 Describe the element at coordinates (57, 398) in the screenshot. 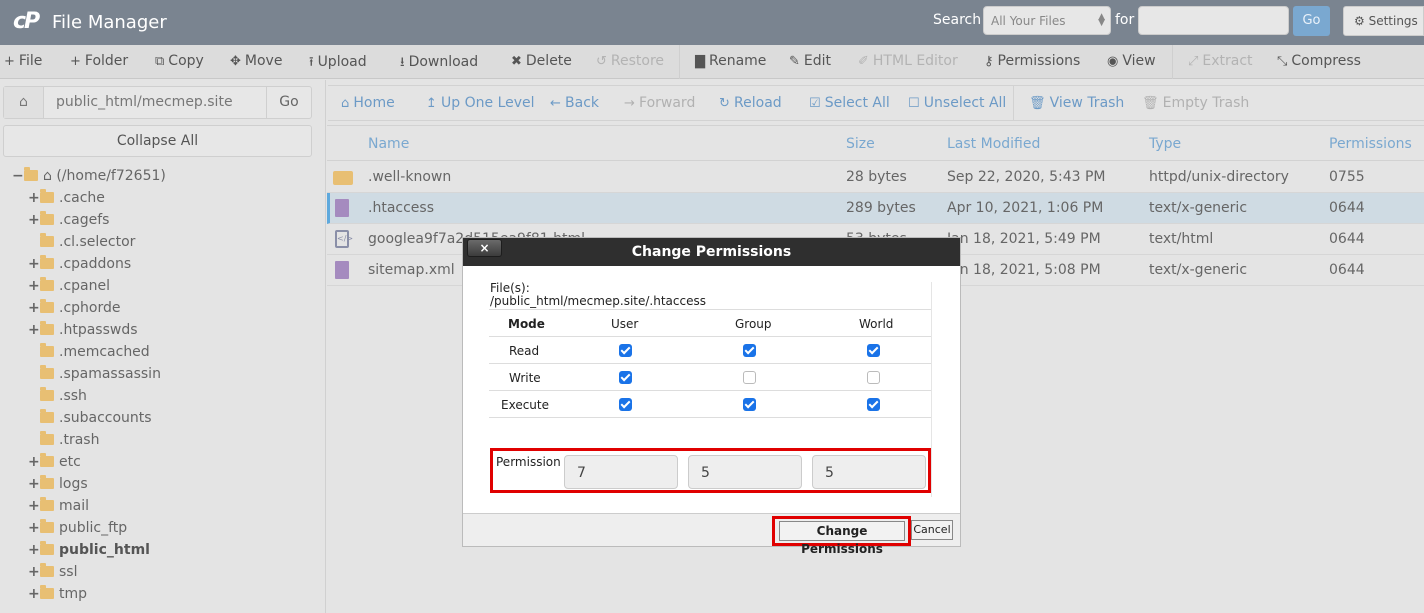

I see `tree-item: .ssh` at that location.